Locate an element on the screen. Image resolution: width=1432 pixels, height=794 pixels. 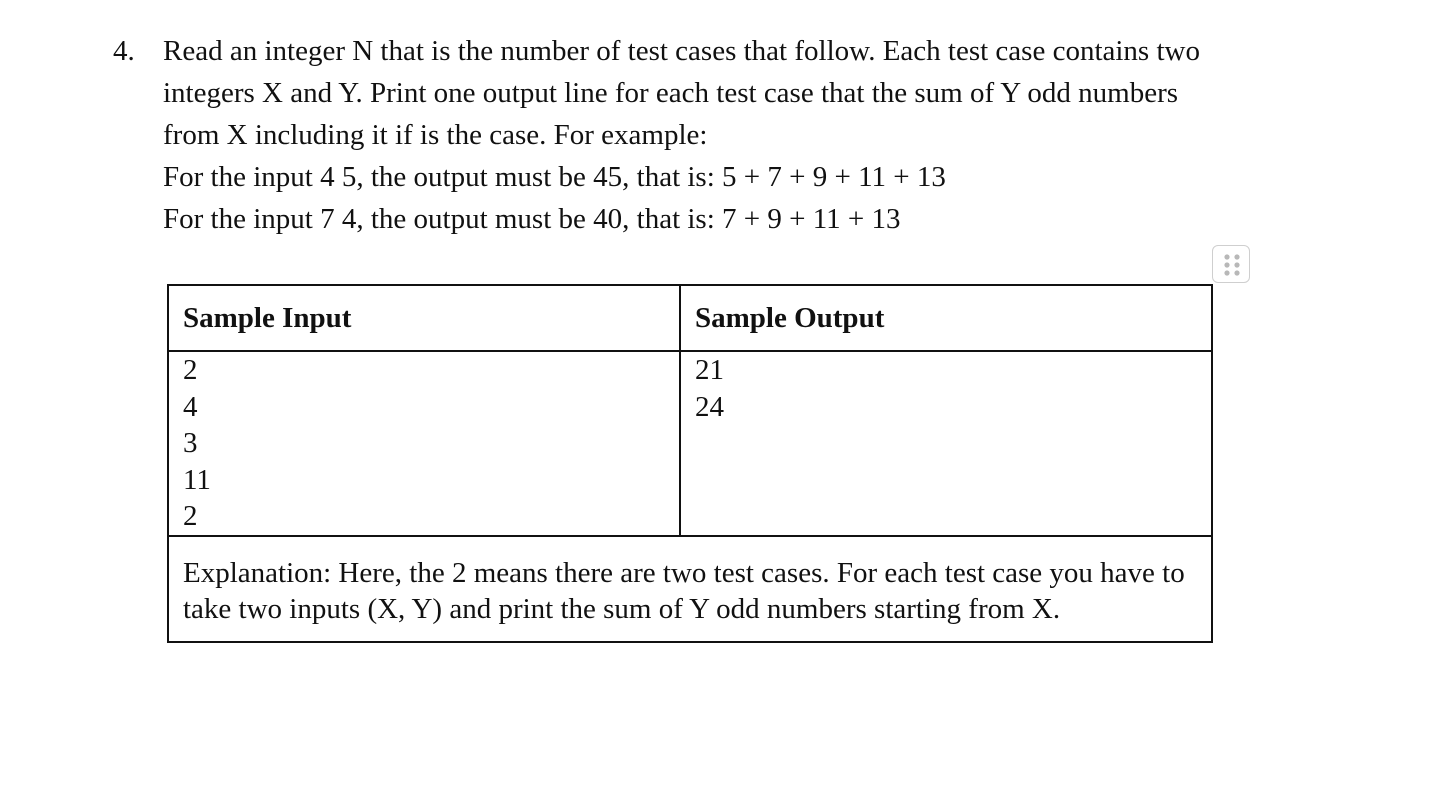
problem-number: 4. is located at coordinates (124, 51).